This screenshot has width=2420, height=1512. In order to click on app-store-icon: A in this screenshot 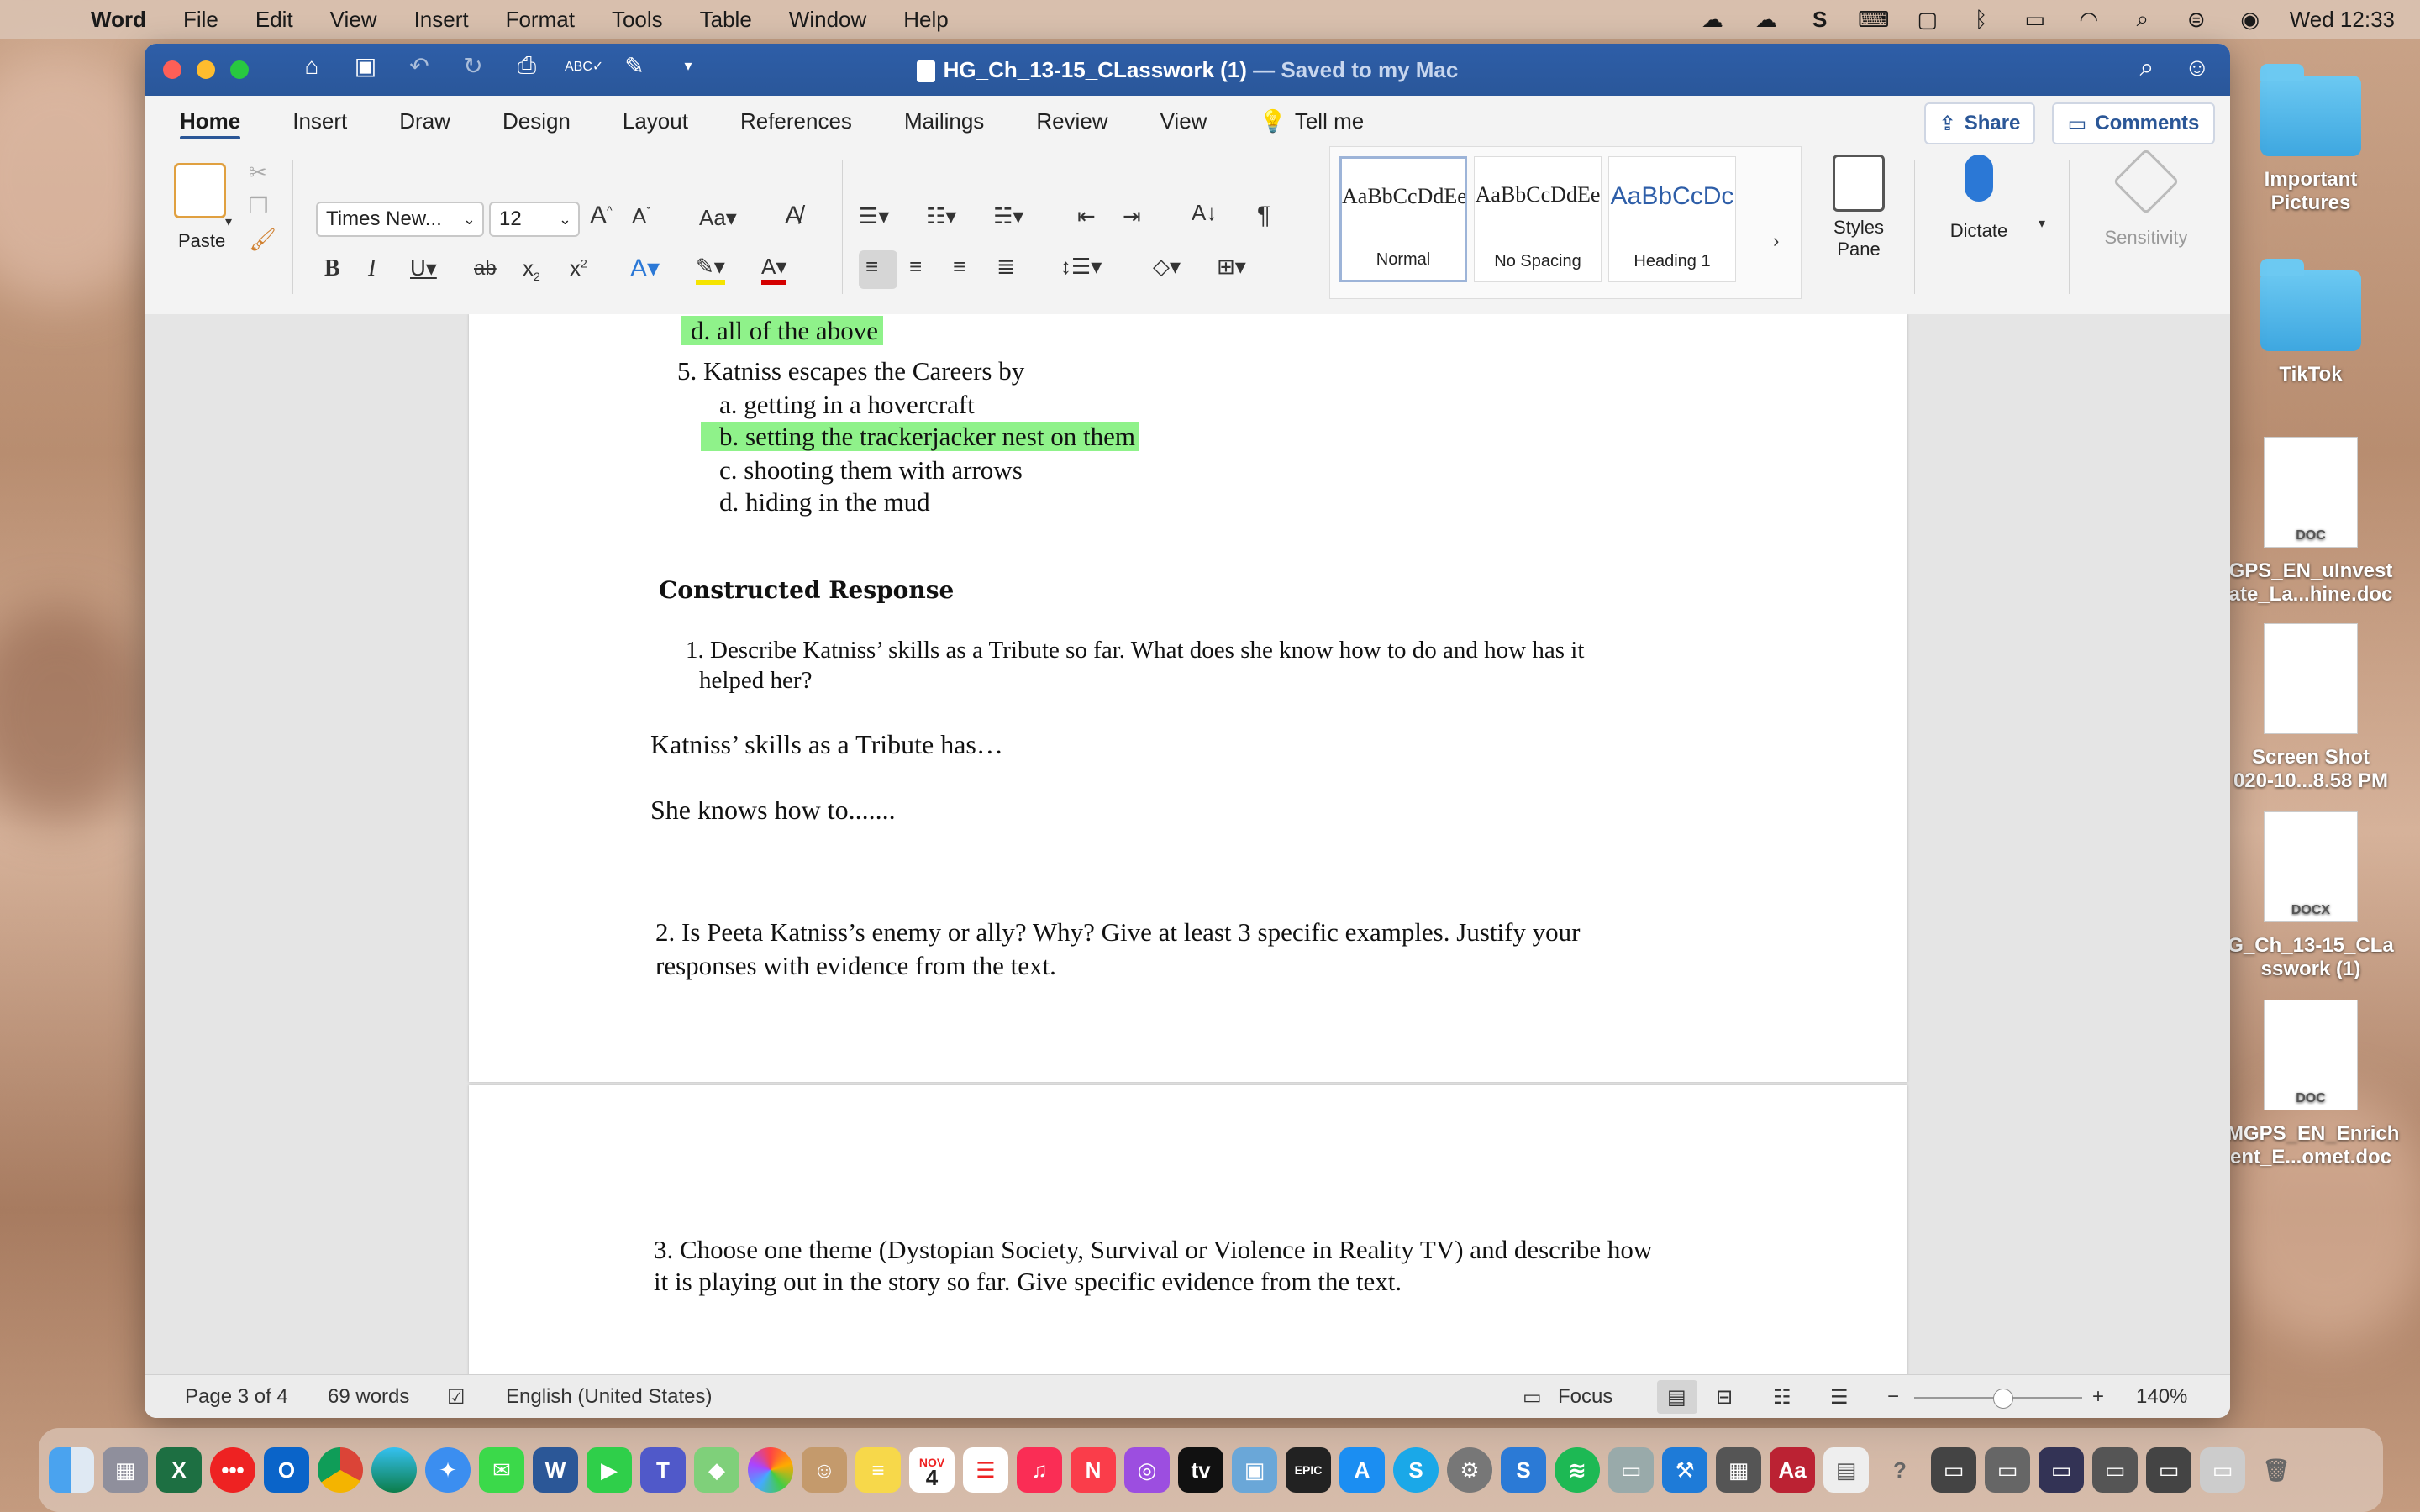, I will do `click(1362, 1470)`.